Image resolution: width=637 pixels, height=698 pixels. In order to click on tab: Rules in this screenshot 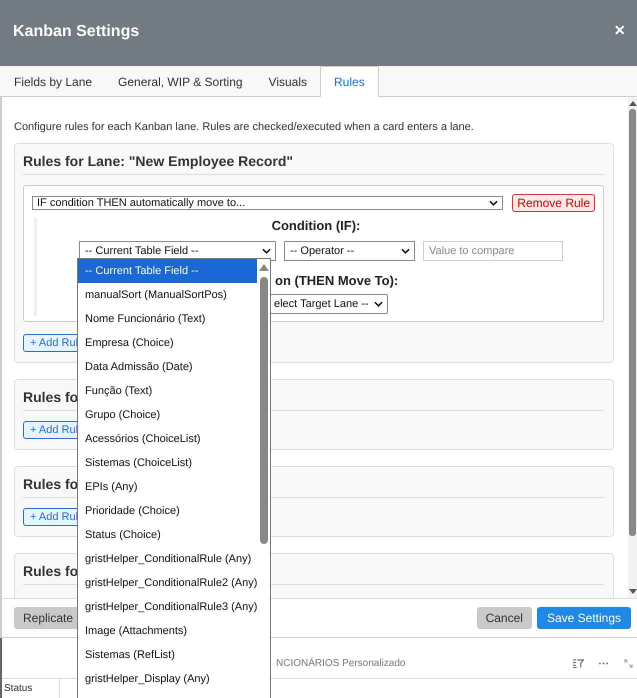, I will do `click(349, 81)`.